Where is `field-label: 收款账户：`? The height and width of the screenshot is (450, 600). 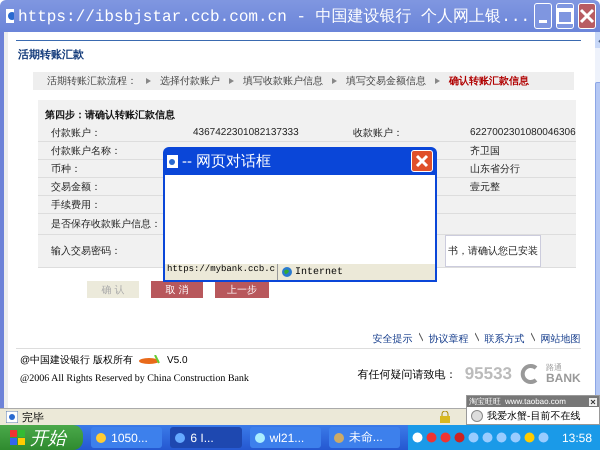
field-label: 收款账户： is located at coordinates (378, 133).